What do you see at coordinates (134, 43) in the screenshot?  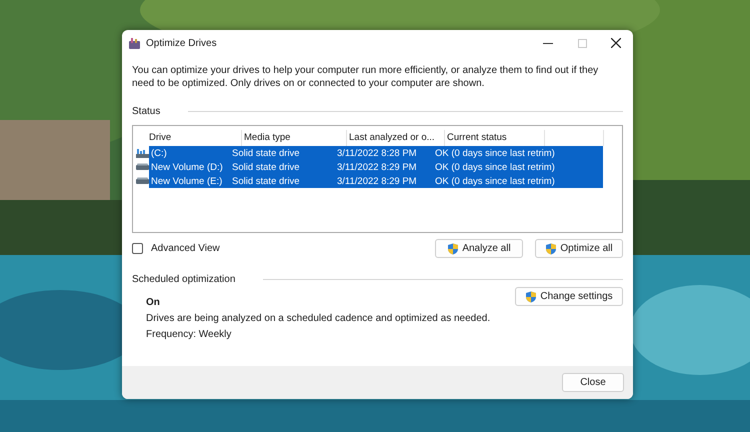 I see `app-icon` at bounding box center [134, 43].